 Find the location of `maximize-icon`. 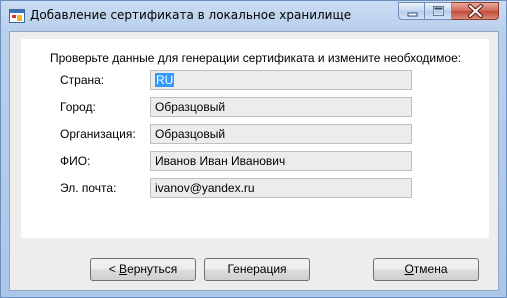

maximize-icon is located at coordinates (438, 11).